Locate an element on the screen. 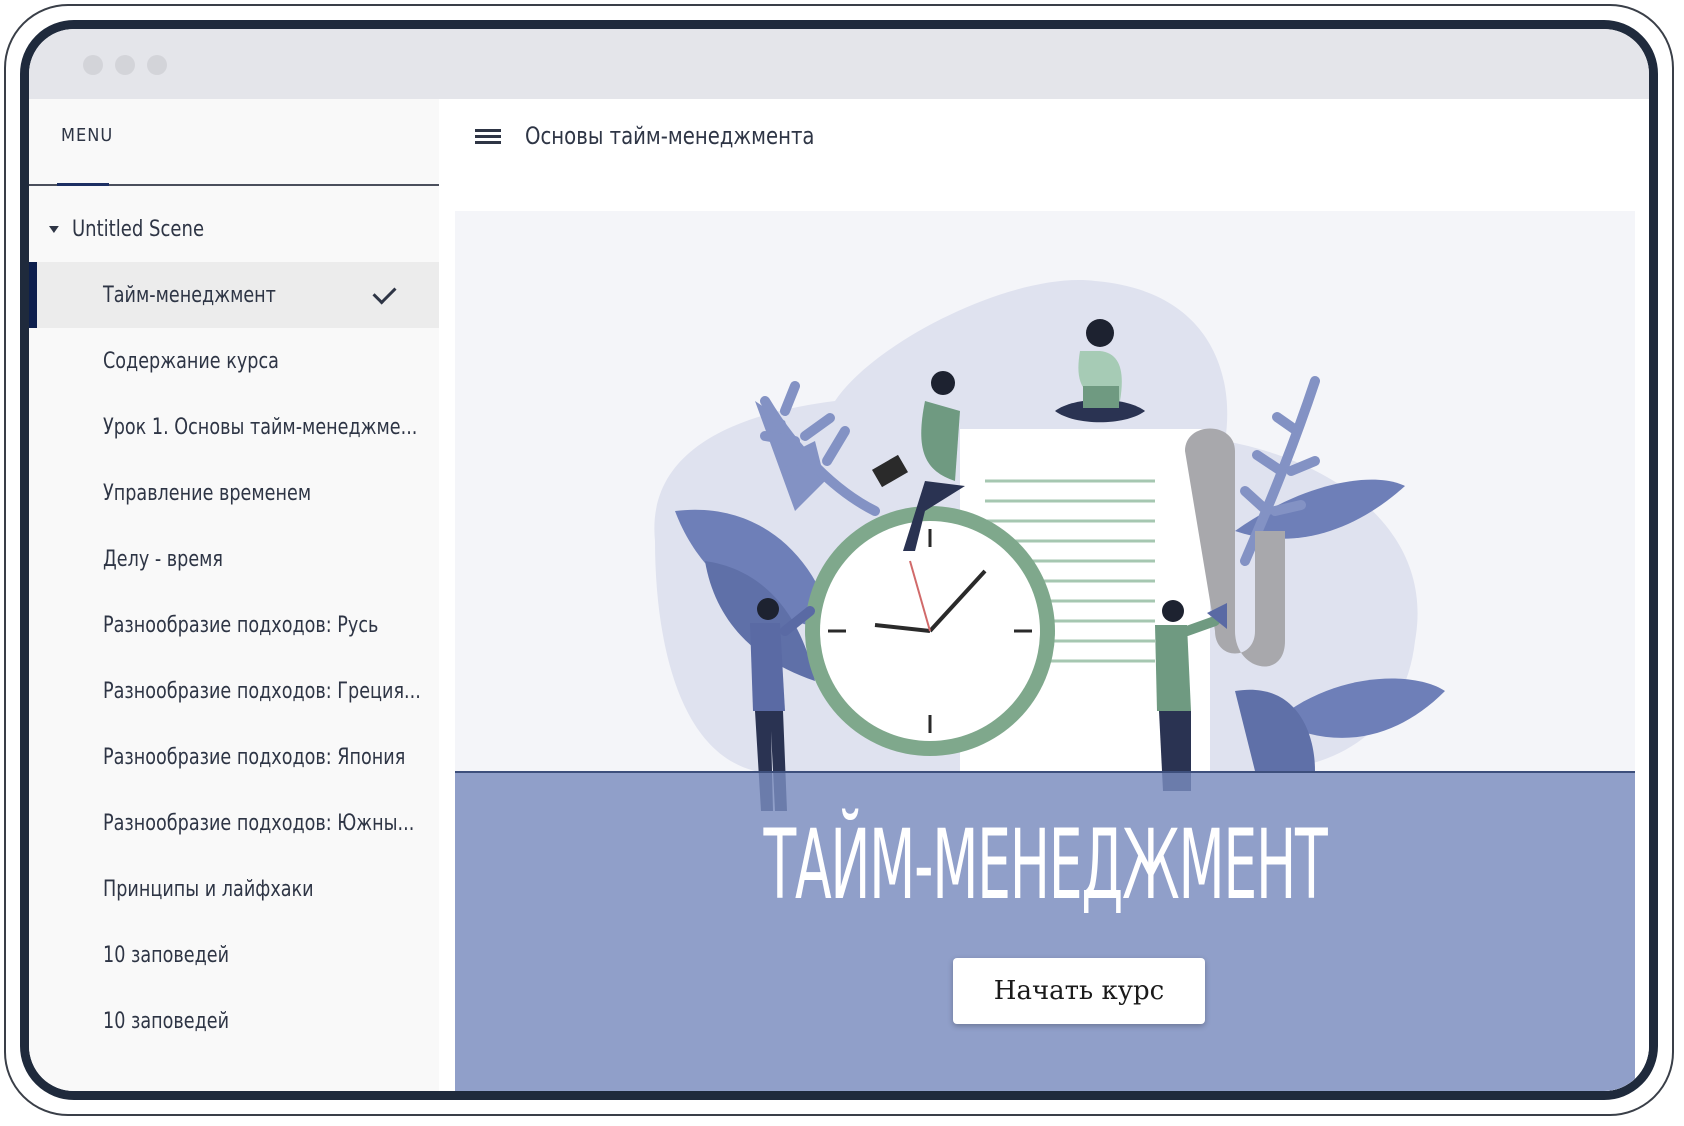 The image size is (1684, 1126). sidebar-item-label: Тайм-менеджмент is located at coordinates (189, 295).